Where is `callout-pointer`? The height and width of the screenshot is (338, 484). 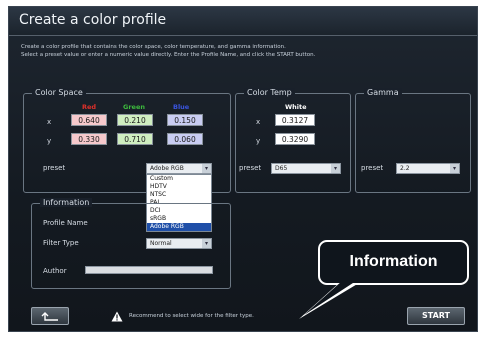 callout-pointer is located at coordinates (329, 300).